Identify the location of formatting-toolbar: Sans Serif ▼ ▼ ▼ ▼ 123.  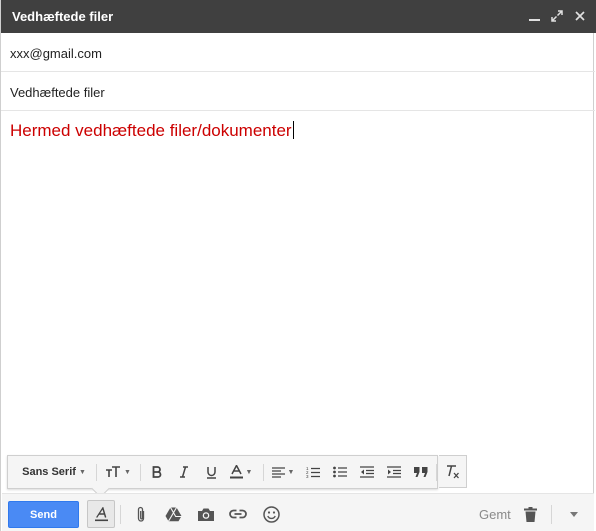
(222, 476).